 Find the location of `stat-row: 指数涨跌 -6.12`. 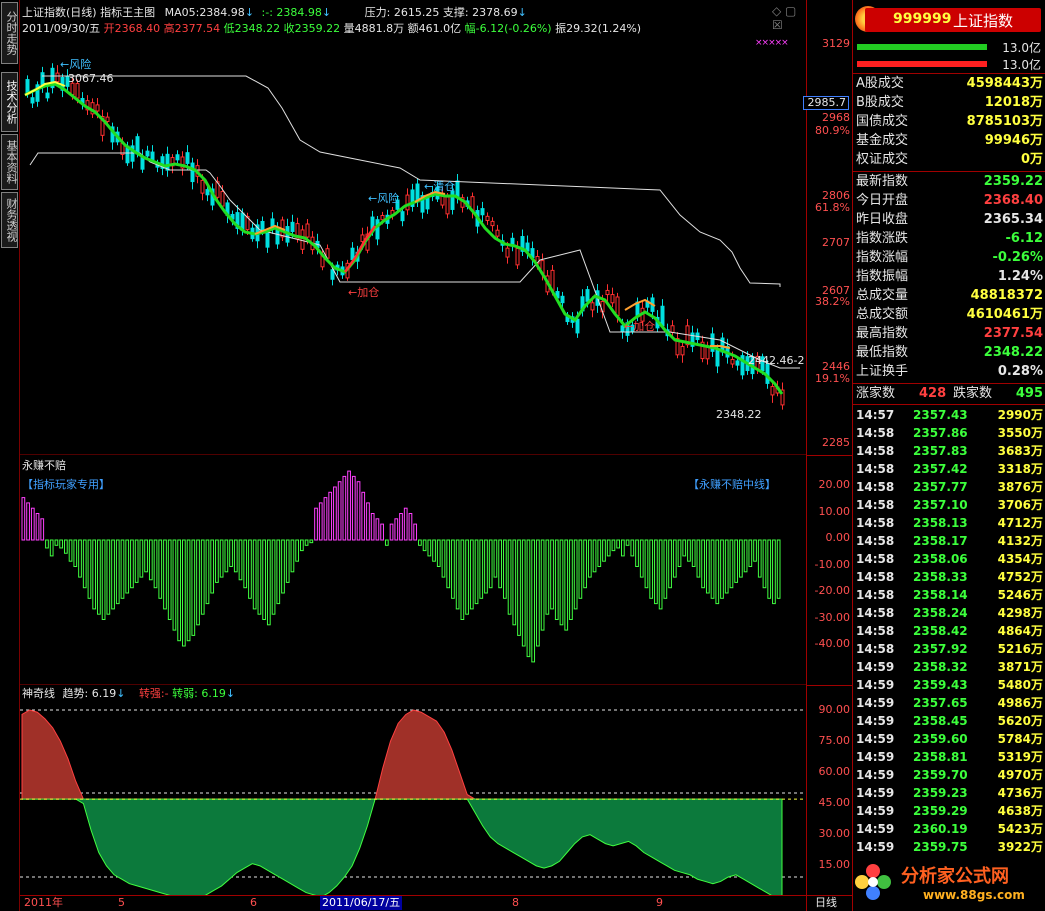

stat-row: 指数涨跌 -6.12 is located at coordinates (949, 239).